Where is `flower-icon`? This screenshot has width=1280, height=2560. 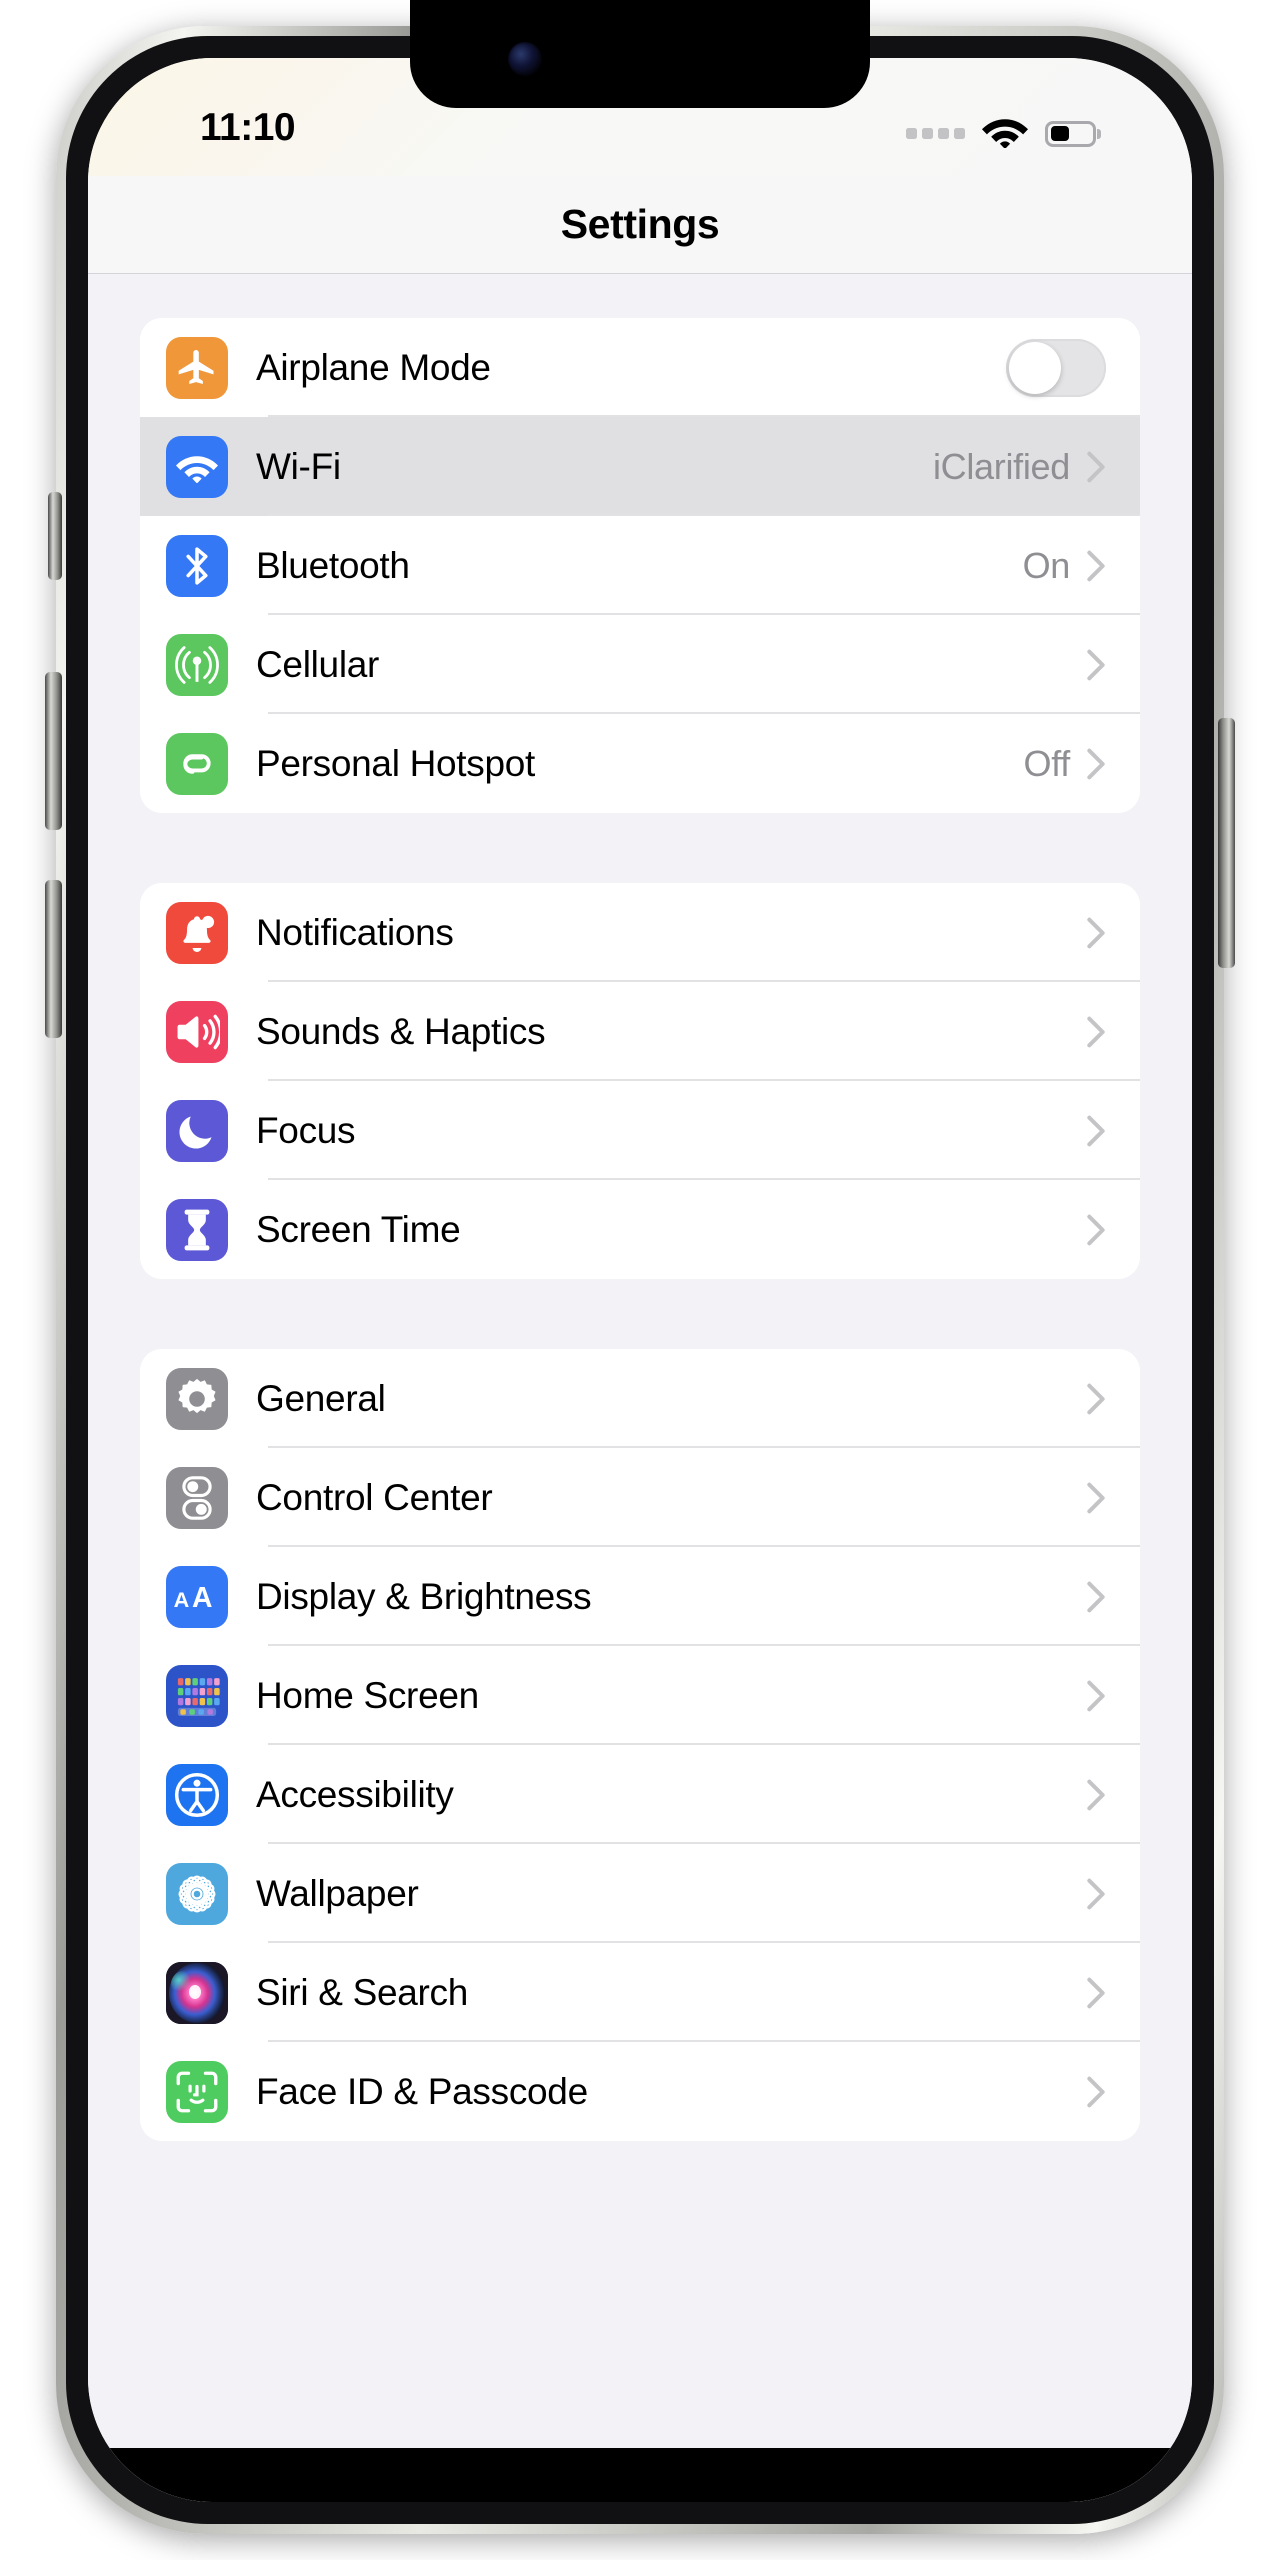
flower-icon is located at coordinates (197, 1893).